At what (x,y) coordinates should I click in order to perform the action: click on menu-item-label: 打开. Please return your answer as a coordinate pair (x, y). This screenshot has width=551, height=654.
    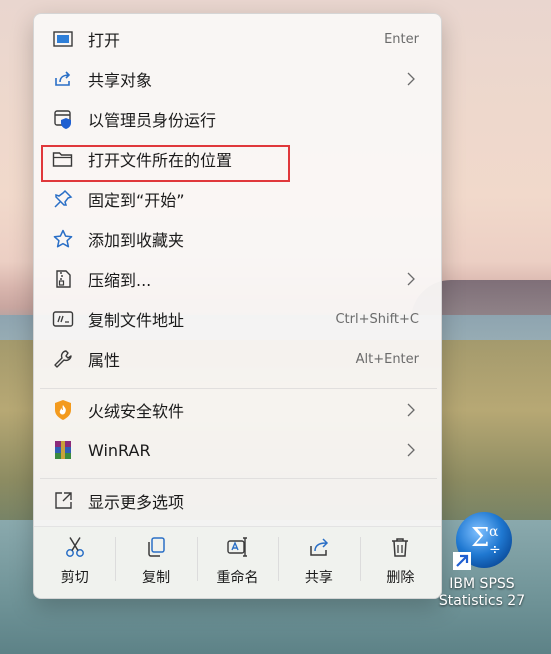
    Looking at the image, I should click on (104, 40).